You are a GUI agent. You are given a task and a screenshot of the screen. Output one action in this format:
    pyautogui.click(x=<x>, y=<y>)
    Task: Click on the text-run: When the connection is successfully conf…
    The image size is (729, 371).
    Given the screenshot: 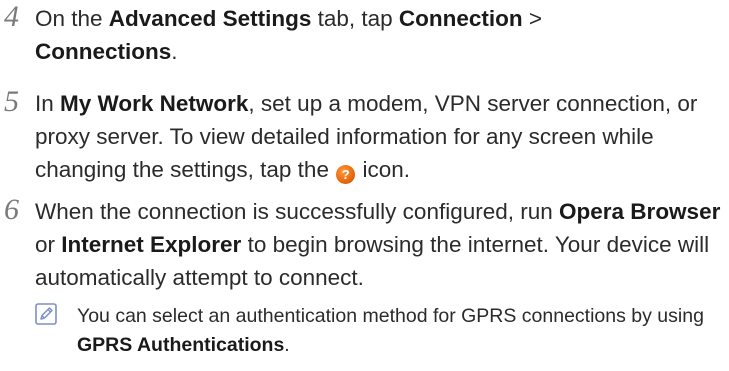 What is the action you would take?
    pyautogui.click(x=297, y=211)
    